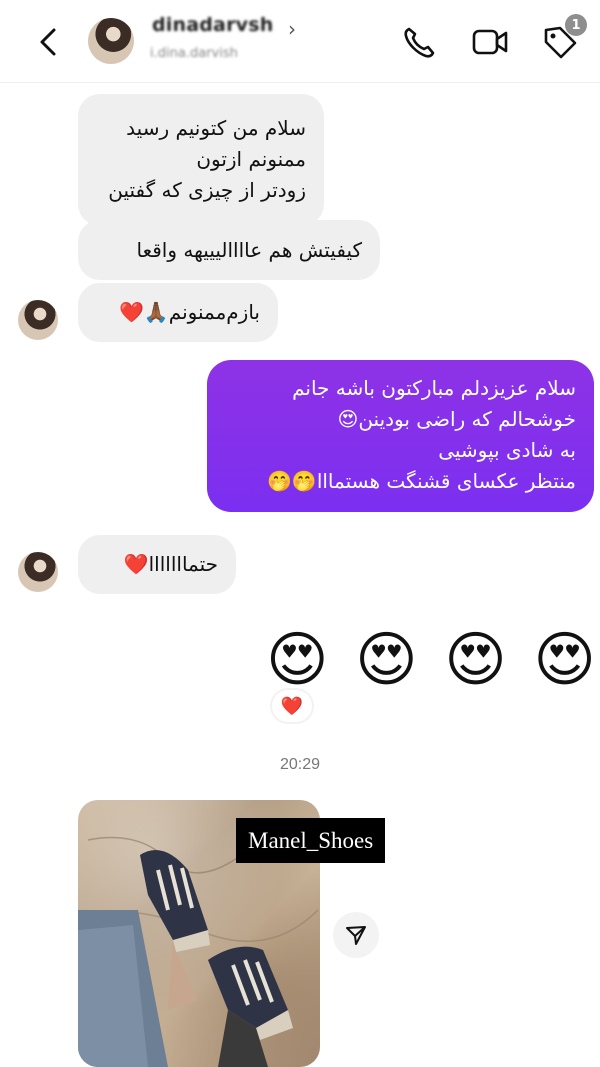 The height and width of the screenshot is (1067, 600). What do you see at coordinates (456, 419) in the screenshot?
I see `message-line: خوشحالم که راضی بودینن😍` at bounding box center [456, 419].